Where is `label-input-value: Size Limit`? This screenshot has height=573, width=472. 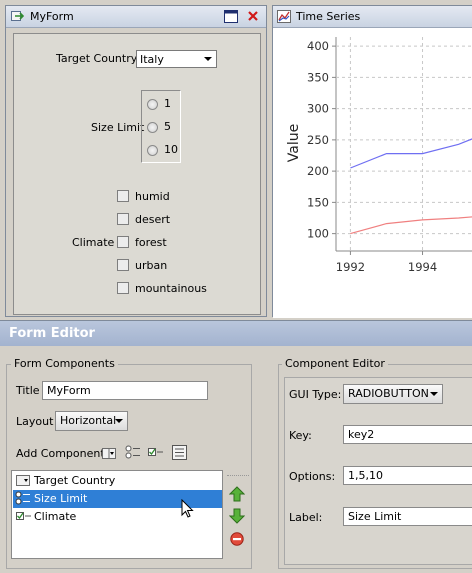 label-input-value: Size Limit is located at coordinates (375, 516).